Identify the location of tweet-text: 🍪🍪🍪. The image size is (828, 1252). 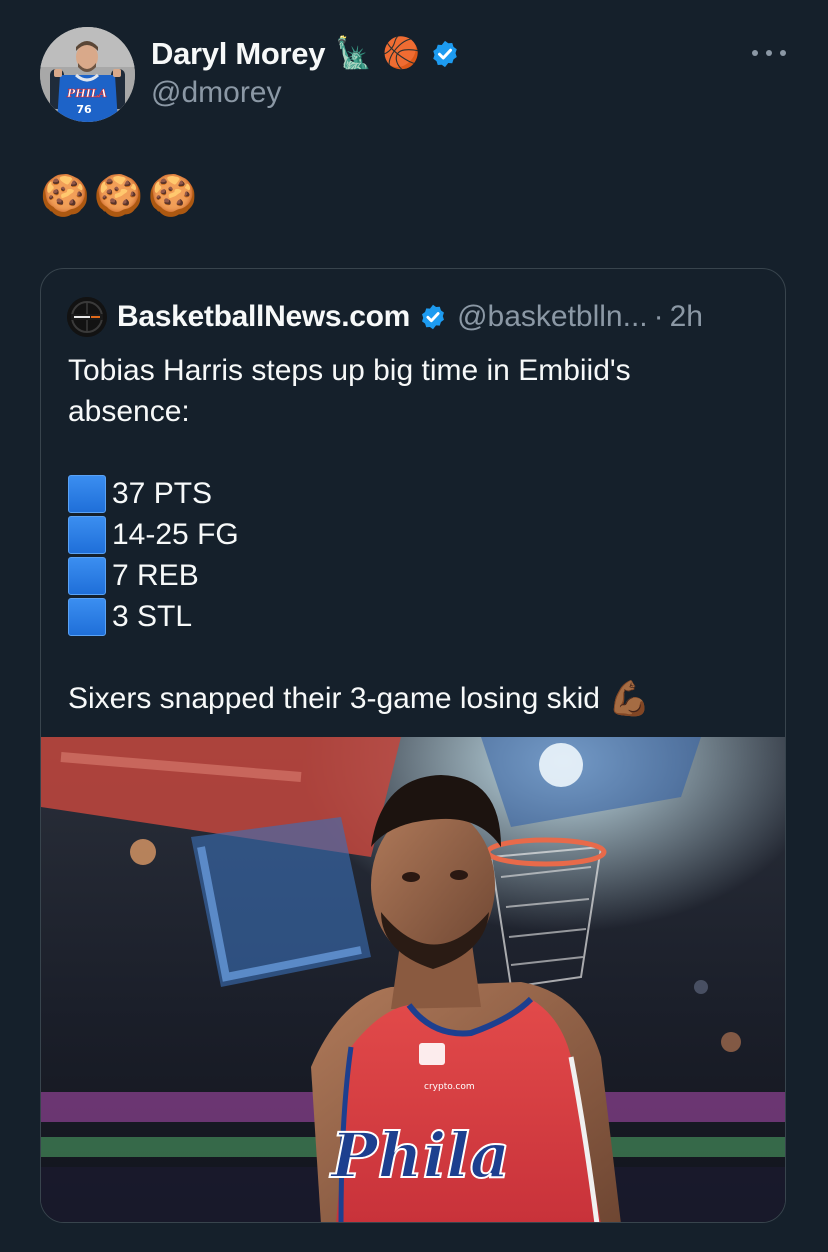
(121, 196).